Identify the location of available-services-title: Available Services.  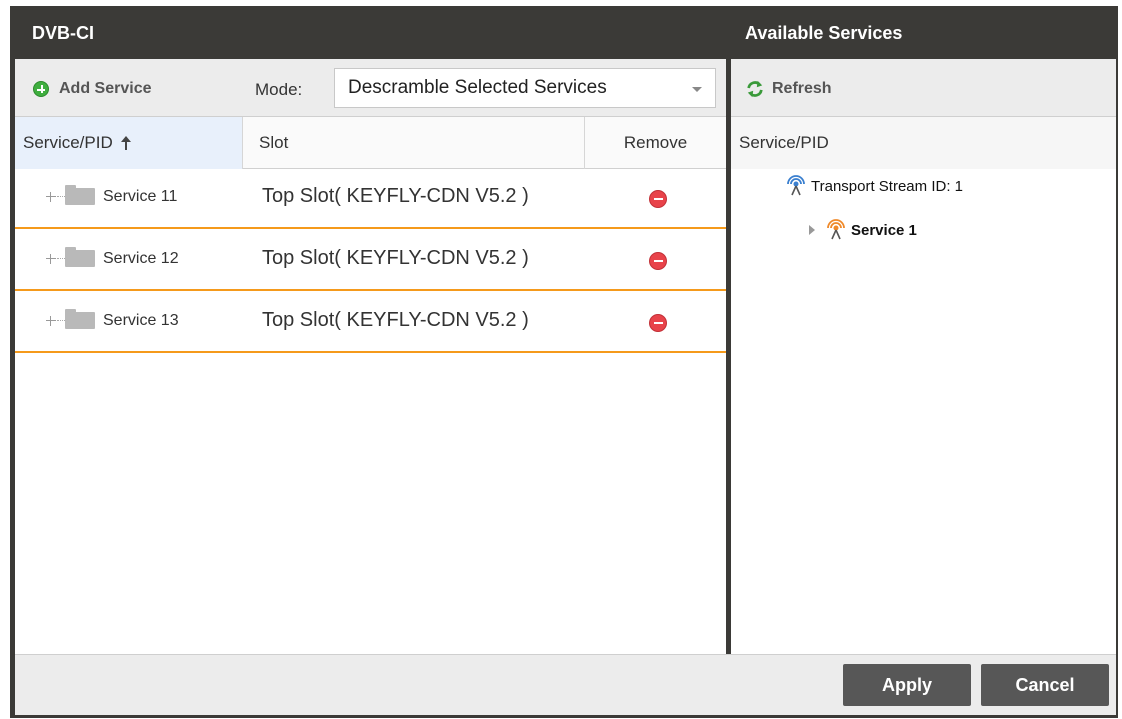
(824, 33).